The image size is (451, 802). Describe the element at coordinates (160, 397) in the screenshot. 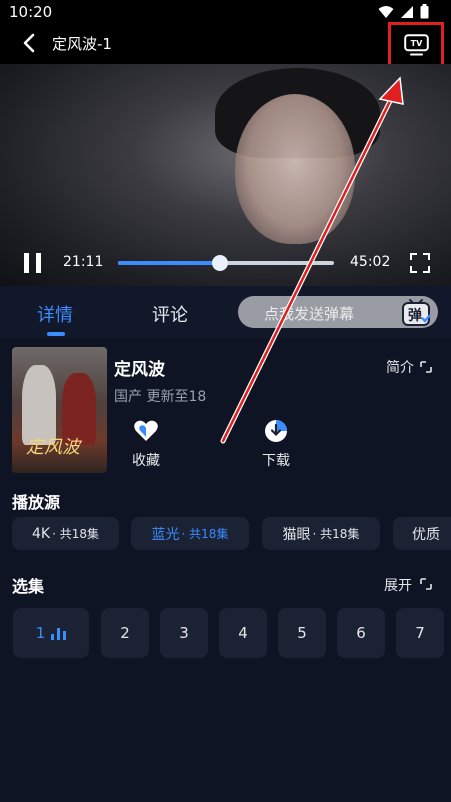

I see `show-meta: 国产 更新至18` at that location.